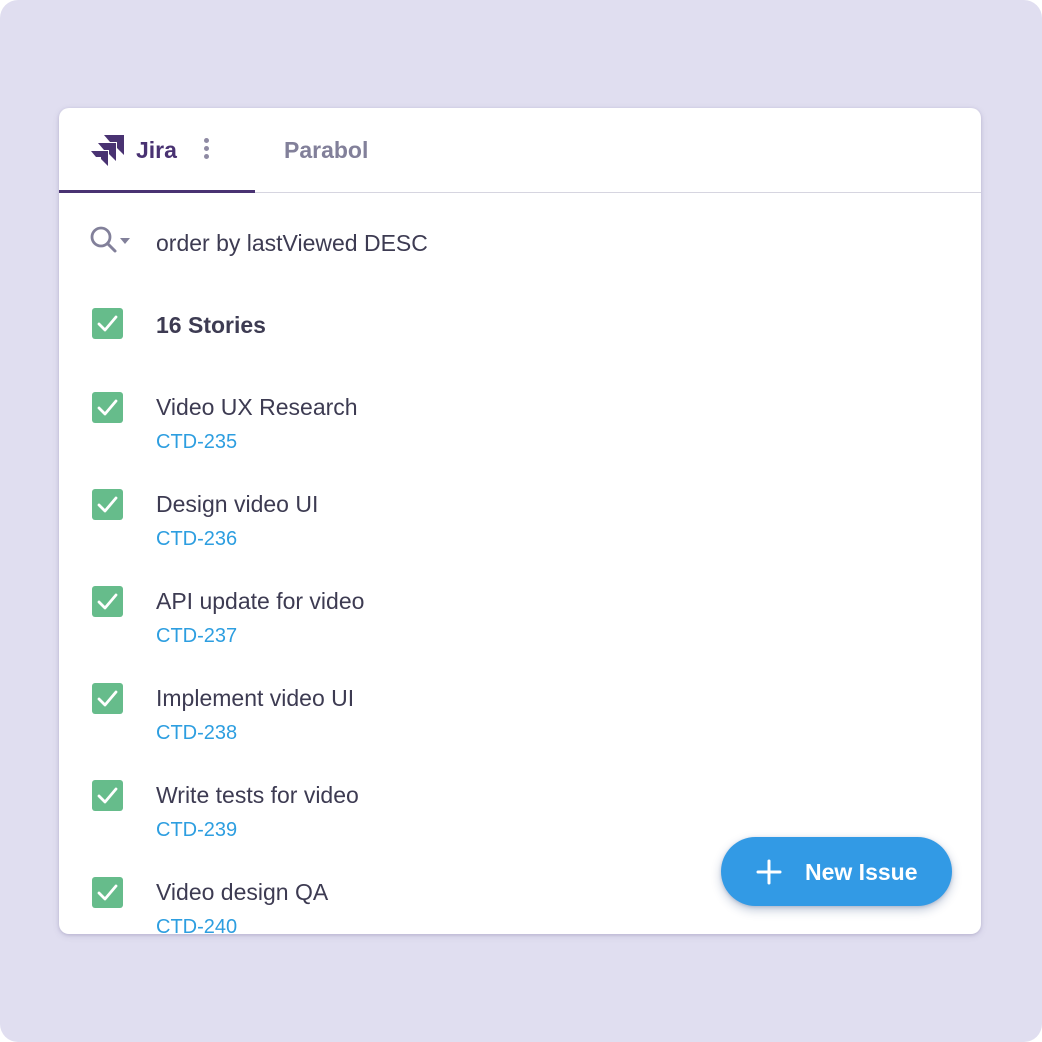 Image resolution: width=1042 pixels, height=1042 pixels. I want to click on more-options-icon, so click(206, 150).